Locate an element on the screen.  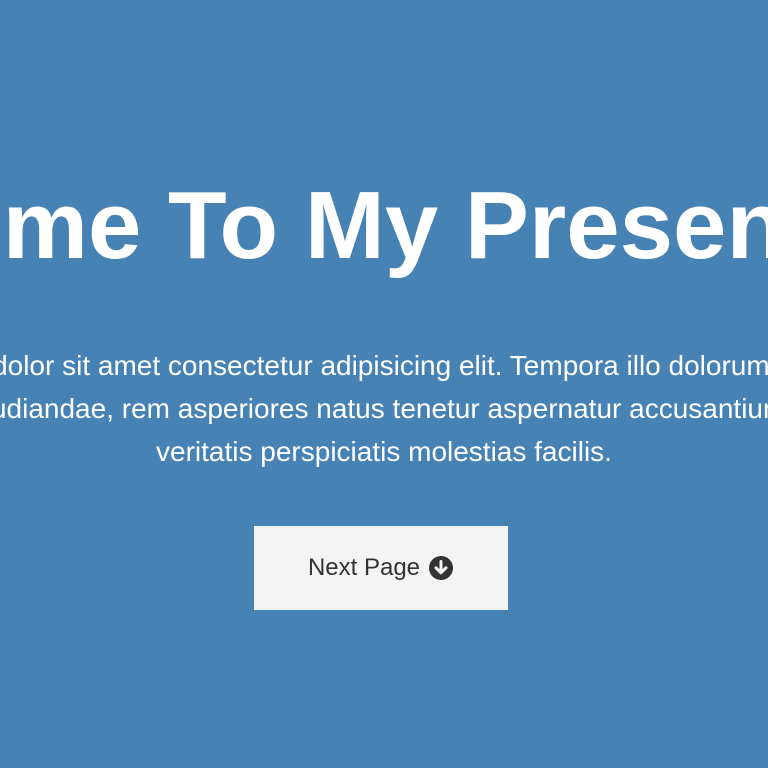
arrow-circle-down-icon is located at coordinates (441, 568).